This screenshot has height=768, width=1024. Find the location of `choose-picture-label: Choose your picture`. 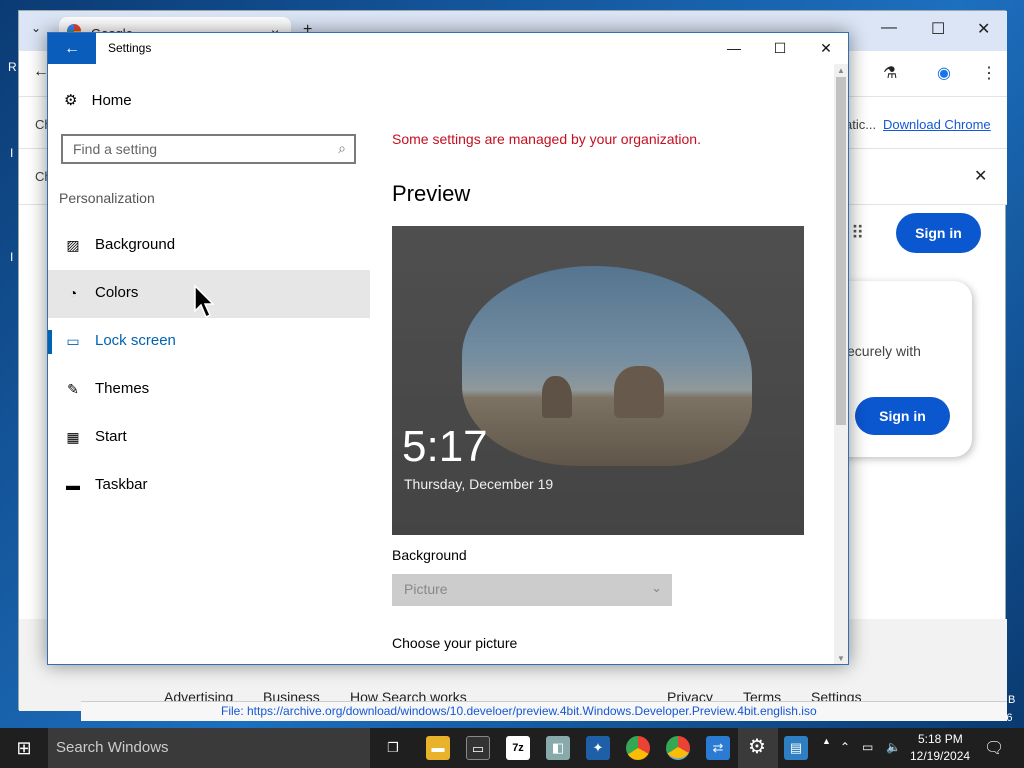

choose-picture-label: Choose your picture is located at coordinates (455, 643).